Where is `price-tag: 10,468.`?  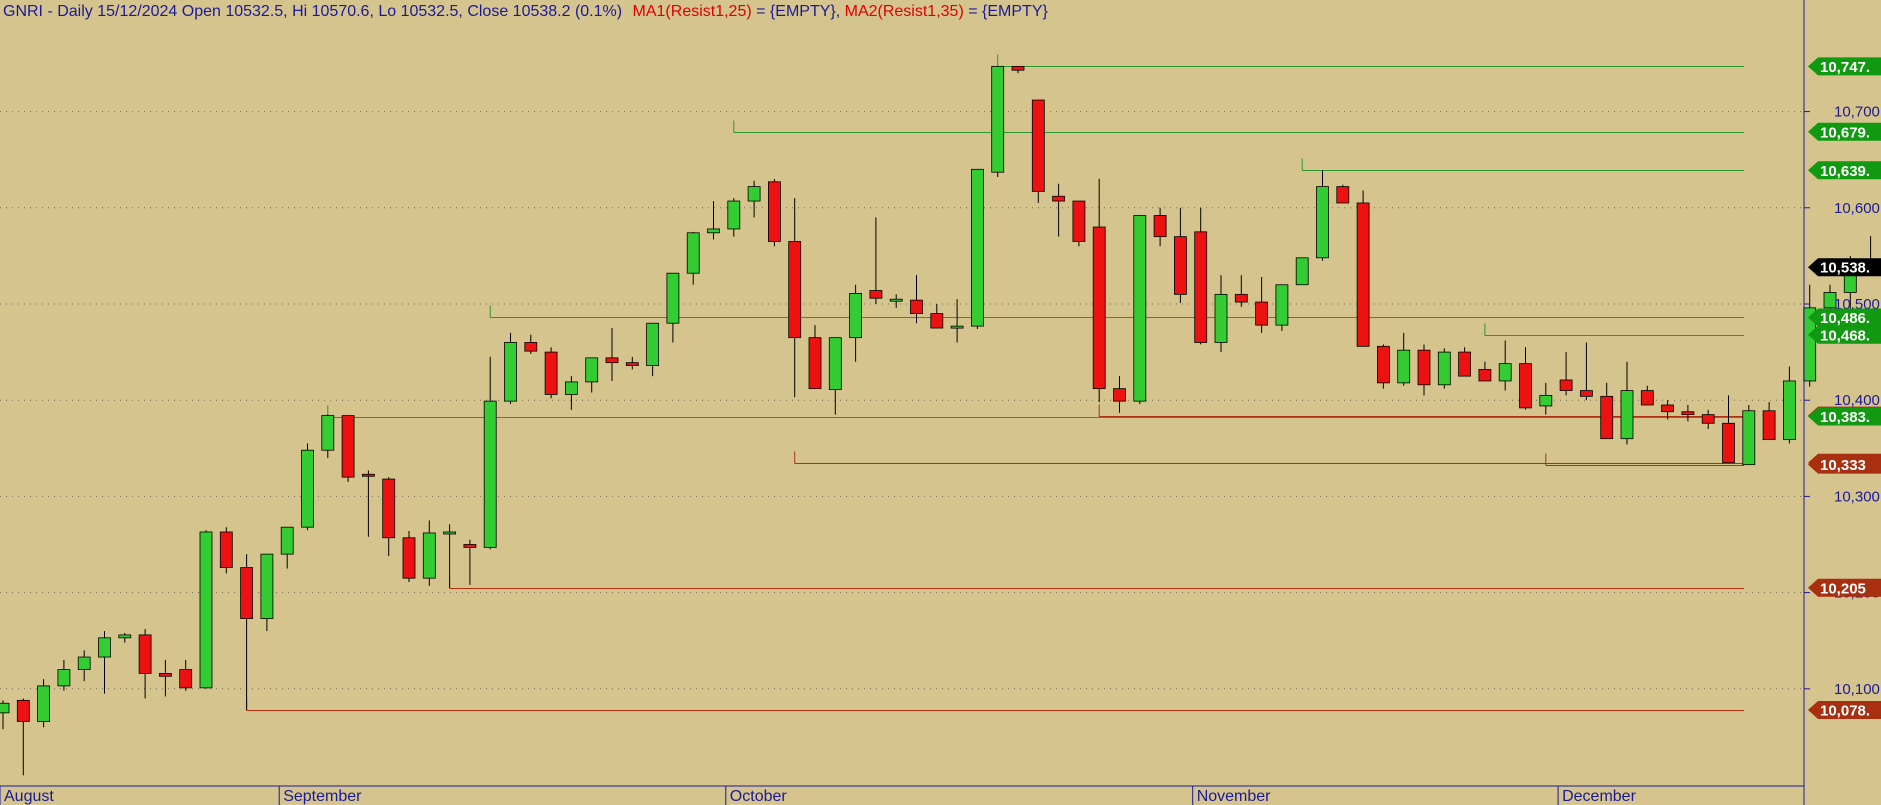 price-tag: 10,468. is located at coordinates (1844, 334).